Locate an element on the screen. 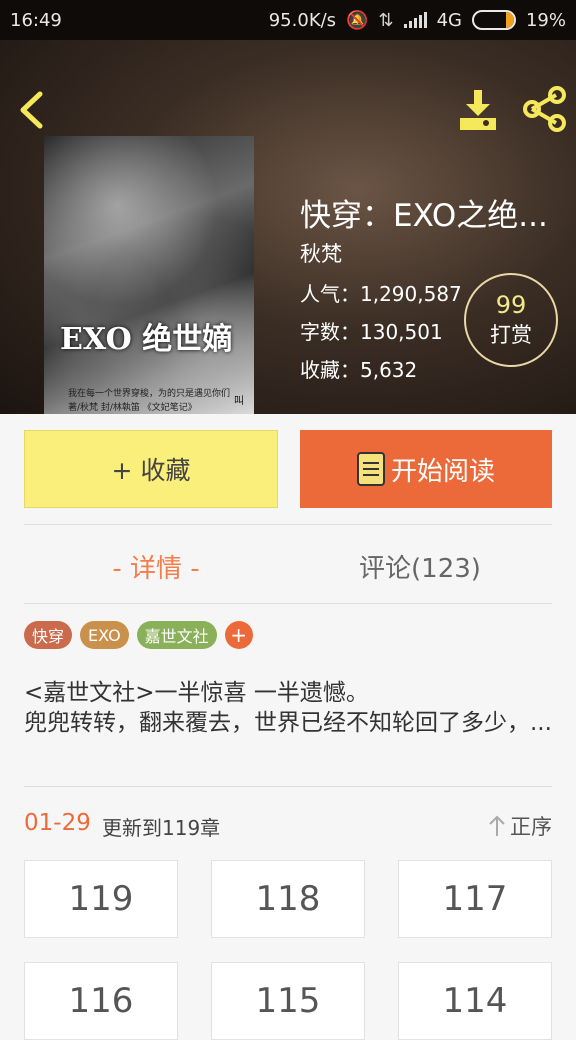 The width and height of the screenshot is (576, 1040). signal-icon is located at coordinates (415, 20).